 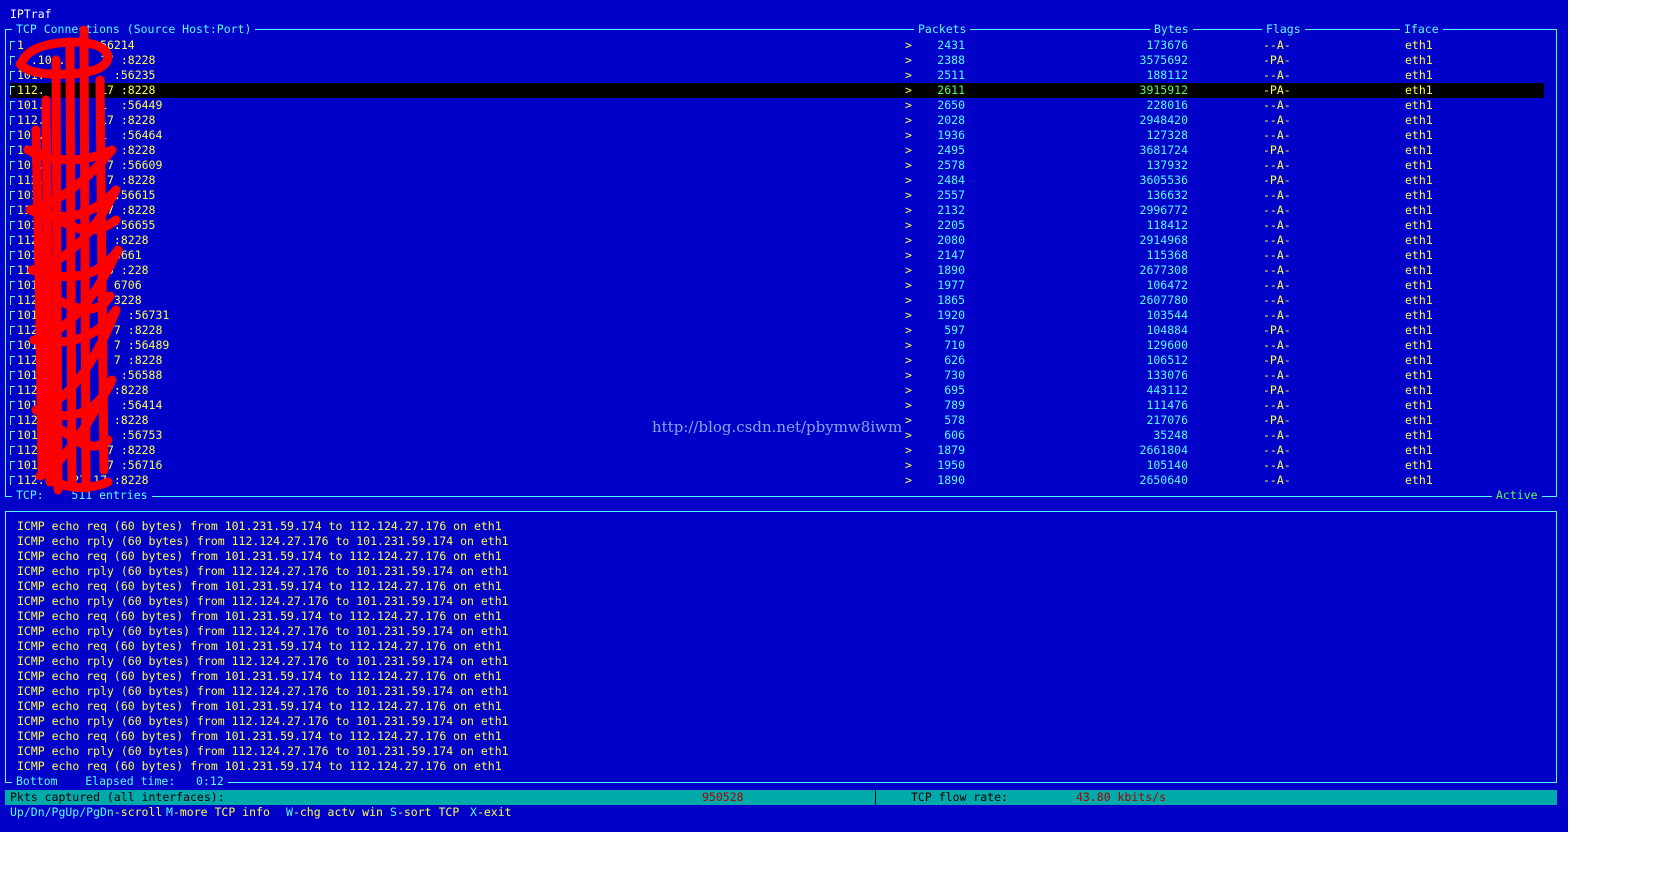 What do you see at coordinates (777, 405) in the screenshot?
I see `table-row: 101. 1 :56414 >789 111476 --A-eth1` at bounding box center [777, 405].